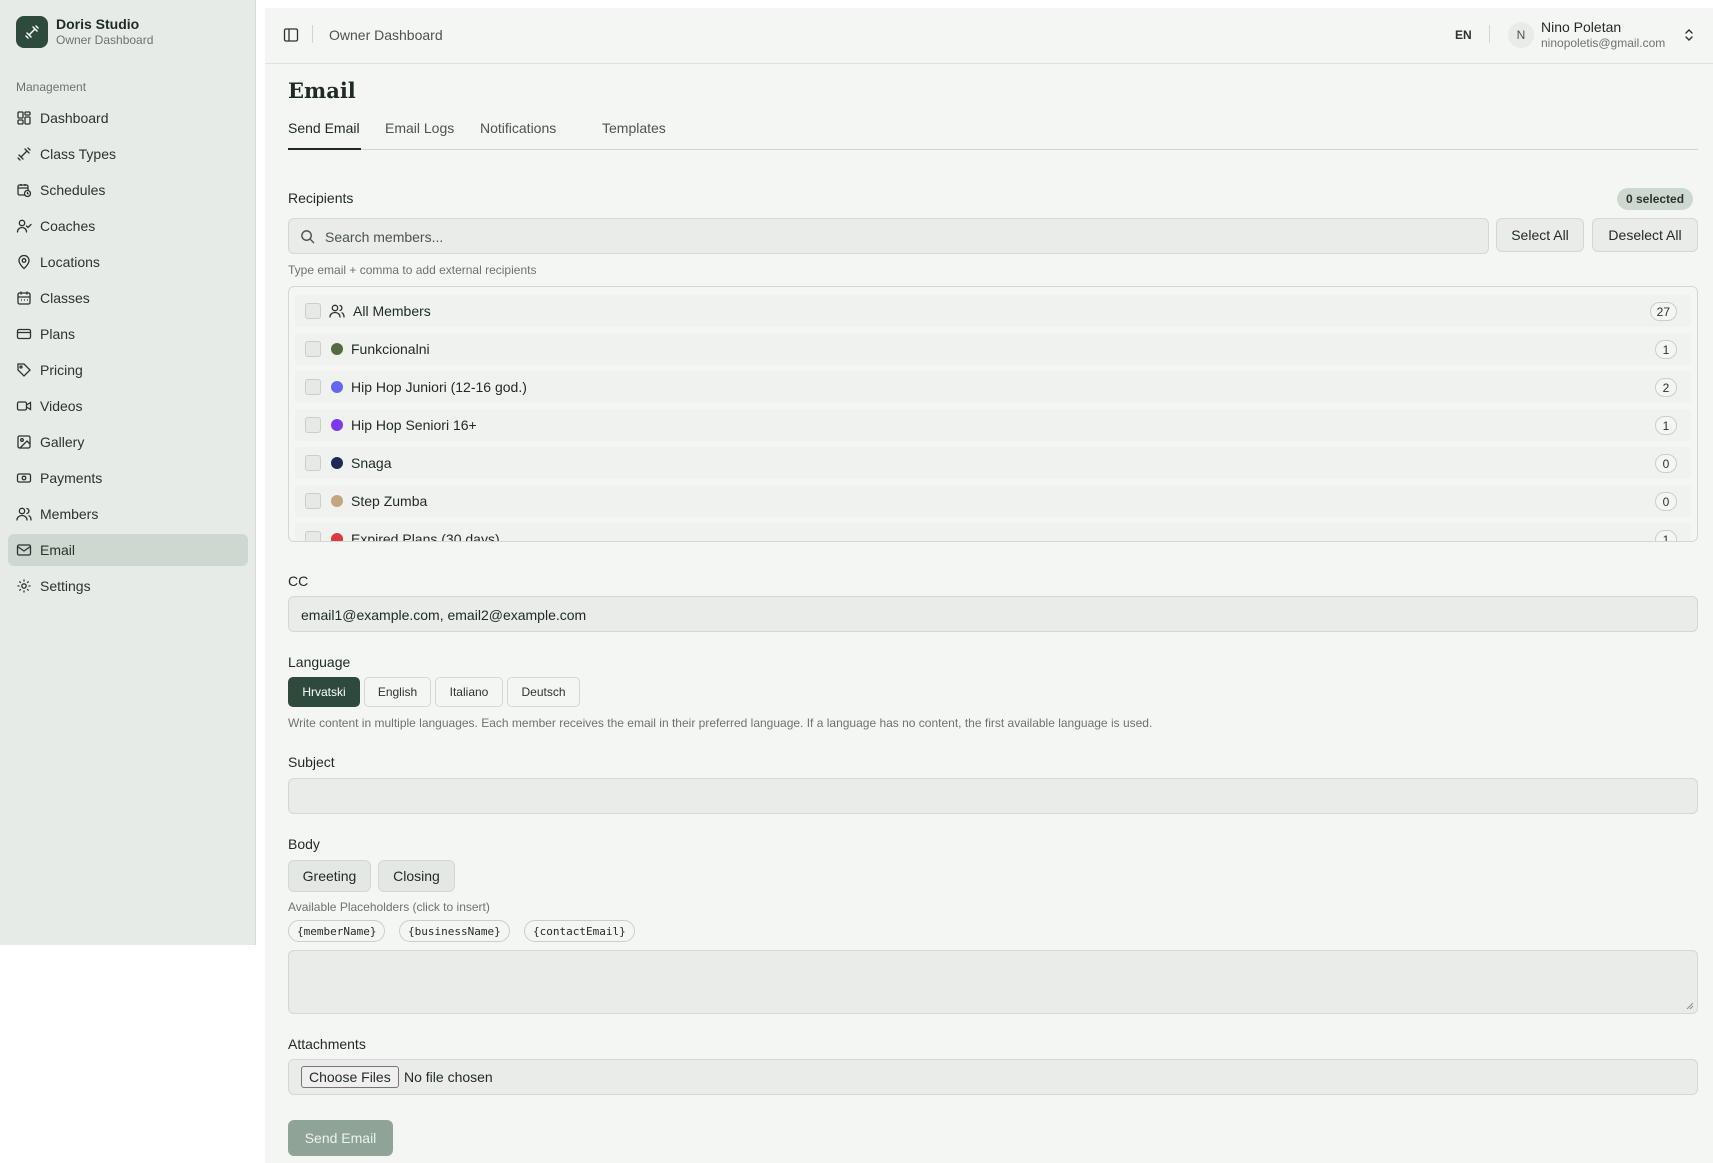 The width and height of the screenshot is (1713, 1163). Describe the element at coordinates (337, 311) in the screenshot. I see `users-icon` at that location.